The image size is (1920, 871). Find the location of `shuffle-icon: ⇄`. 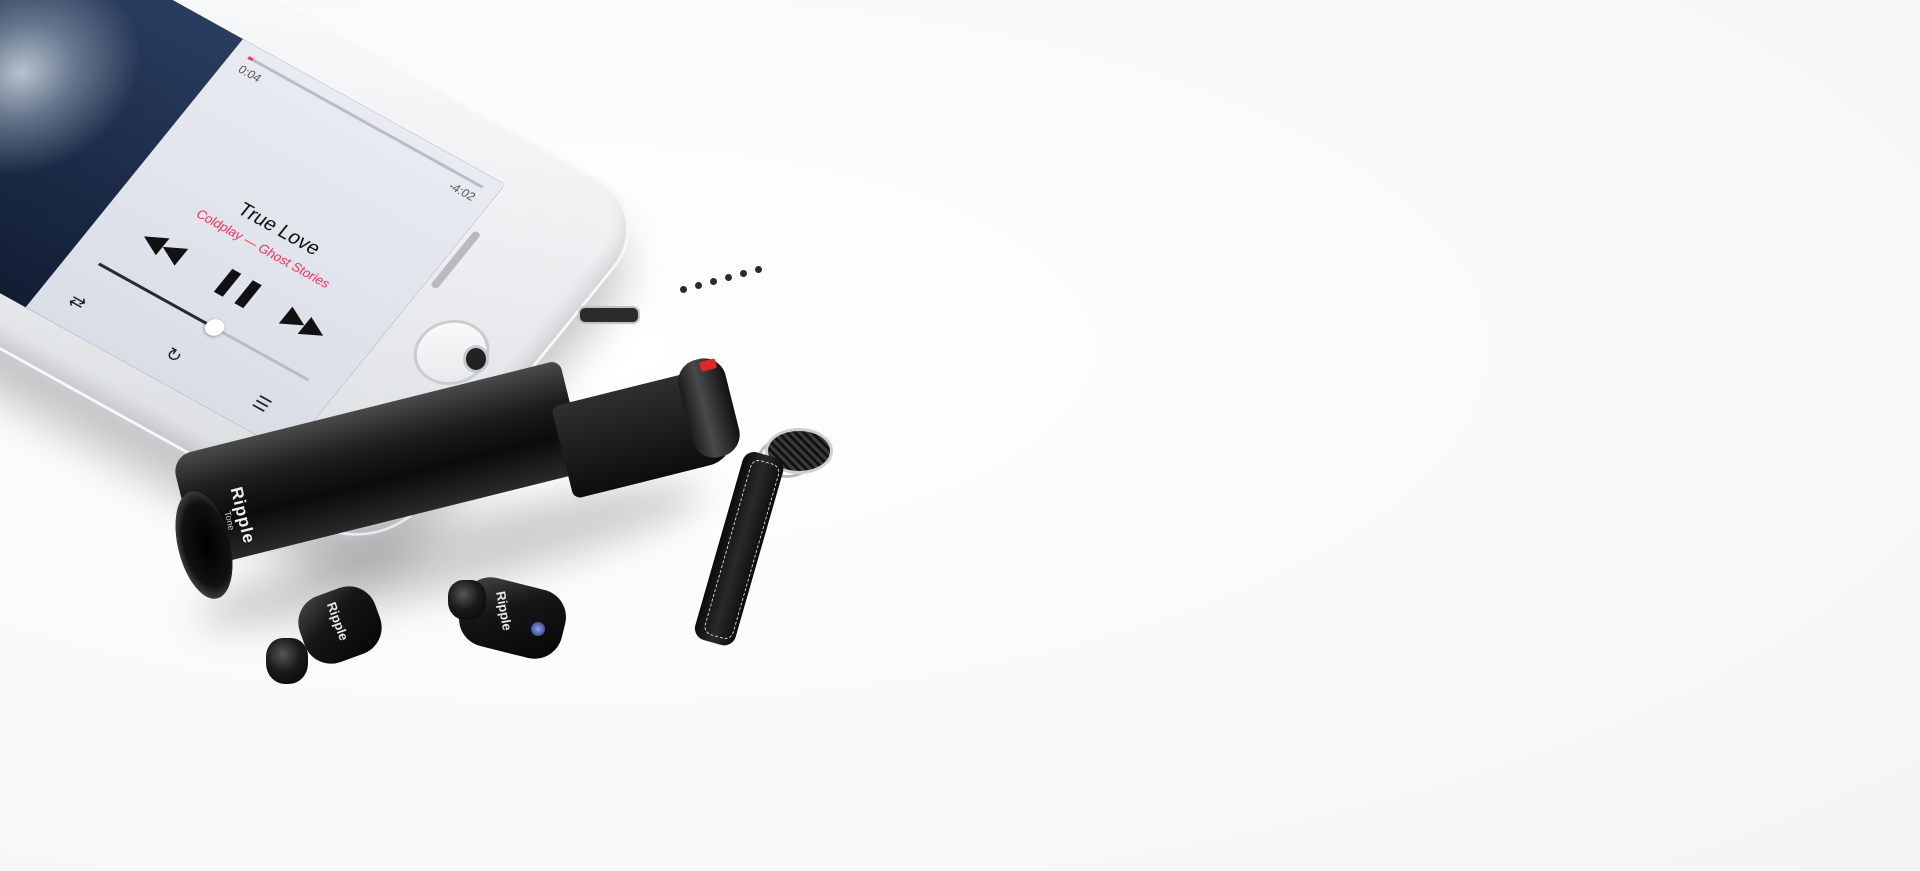

shuffle-icon: ⇄ is located at coordinates (77, 302).